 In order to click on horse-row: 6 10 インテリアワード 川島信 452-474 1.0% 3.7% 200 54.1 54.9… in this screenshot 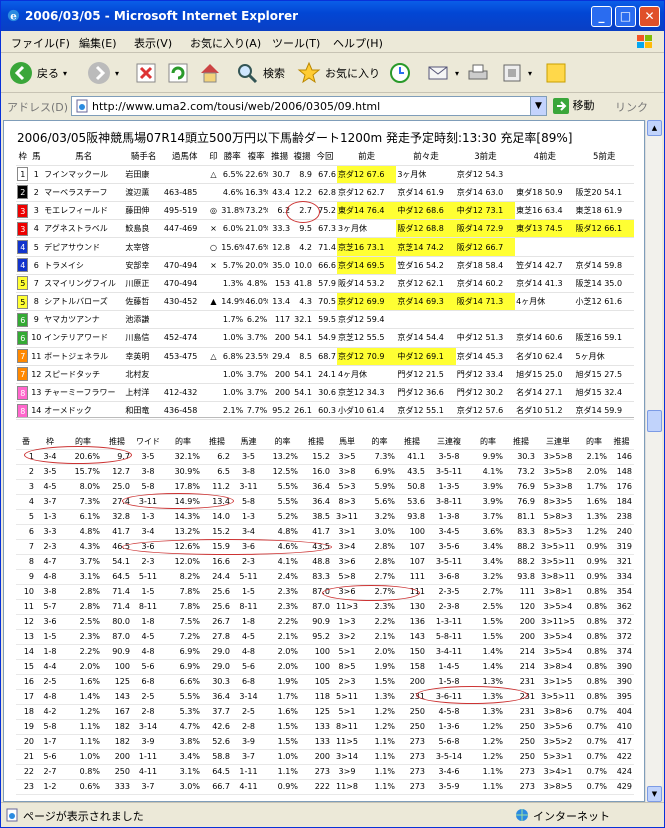, I will do `click(325, 338)`.